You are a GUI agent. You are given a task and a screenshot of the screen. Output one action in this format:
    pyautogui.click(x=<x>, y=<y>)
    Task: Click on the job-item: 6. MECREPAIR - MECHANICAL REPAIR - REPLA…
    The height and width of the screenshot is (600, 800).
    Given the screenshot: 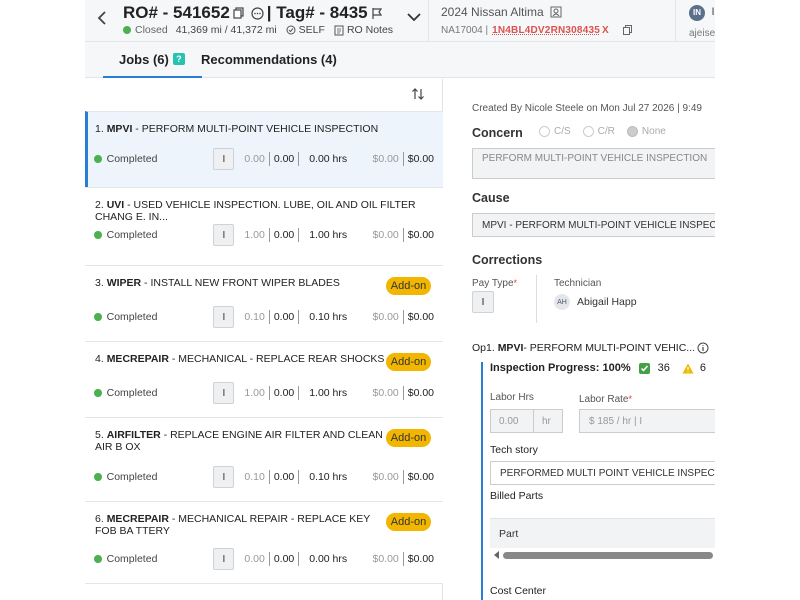 What is the action you would take?
    pyautogui.click(x=264, y=542)
    